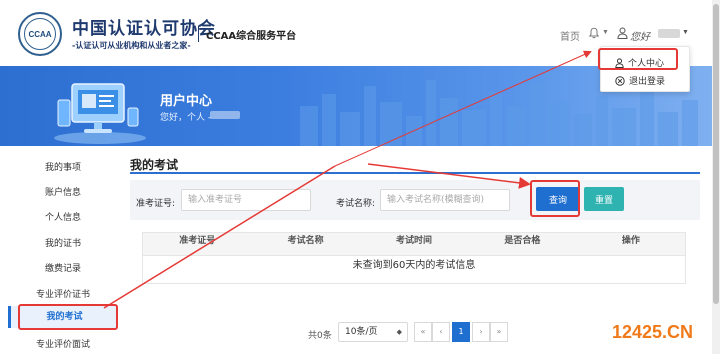  What do you see at coordinates (630, 241) in the screenshot?
I see `column-actions: 操作` at bounding box center [630, 241].